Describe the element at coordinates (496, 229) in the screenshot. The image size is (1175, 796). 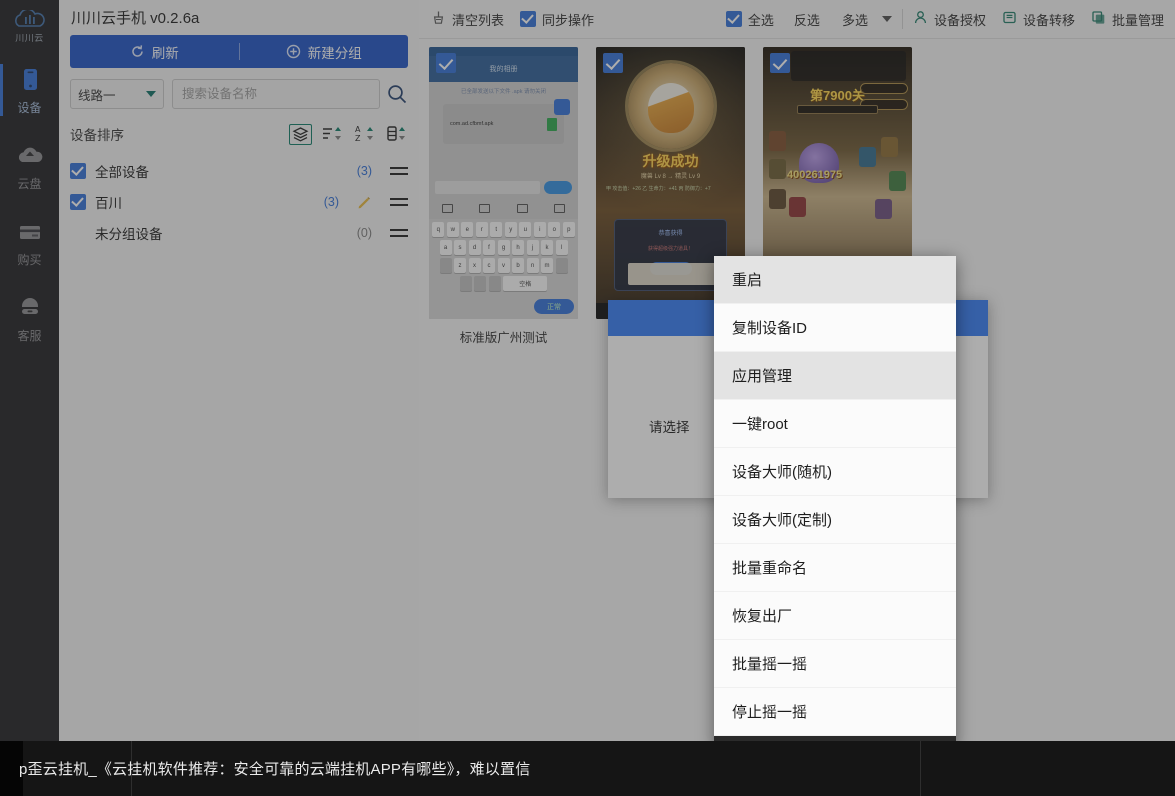
I see `key: t` at that location.